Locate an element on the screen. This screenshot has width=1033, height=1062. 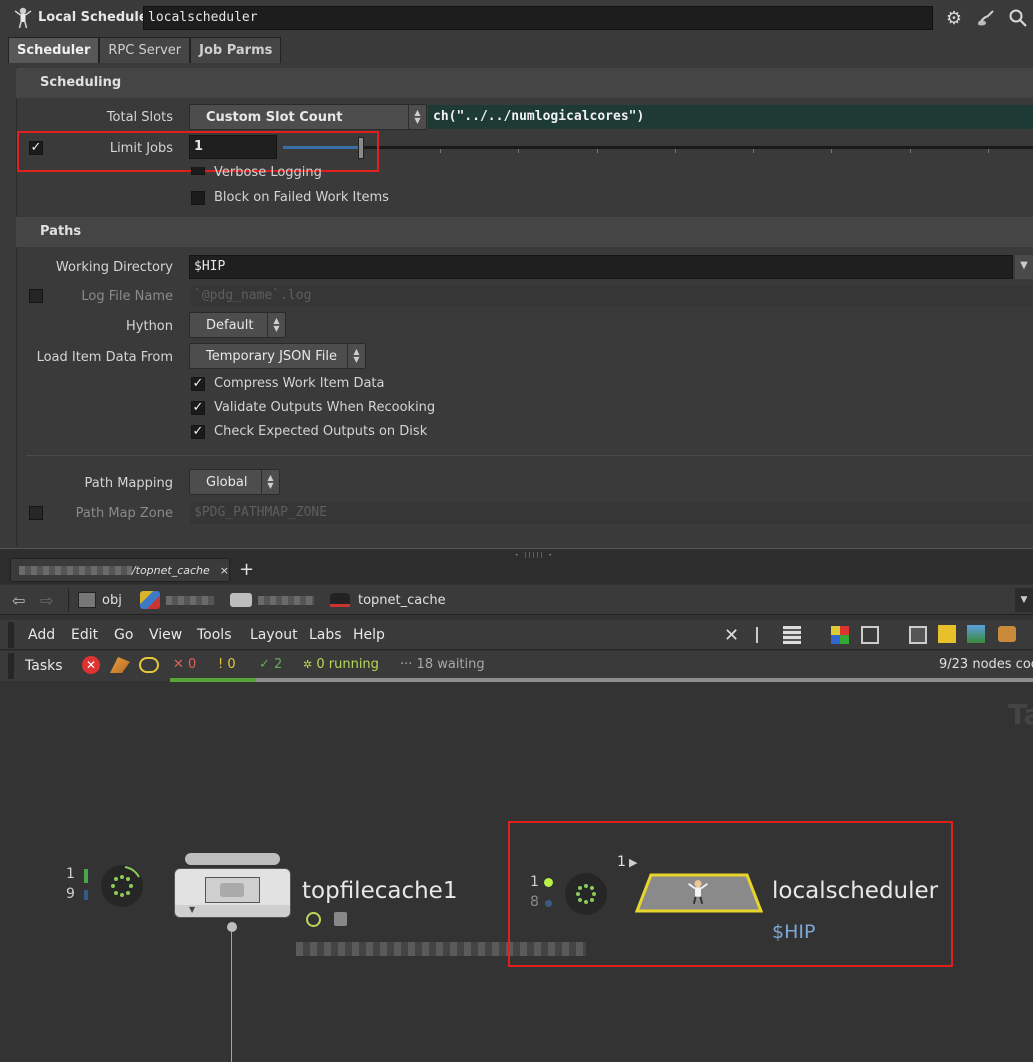
validate-checkbox: ✓ is located at coordinates (198, 408).